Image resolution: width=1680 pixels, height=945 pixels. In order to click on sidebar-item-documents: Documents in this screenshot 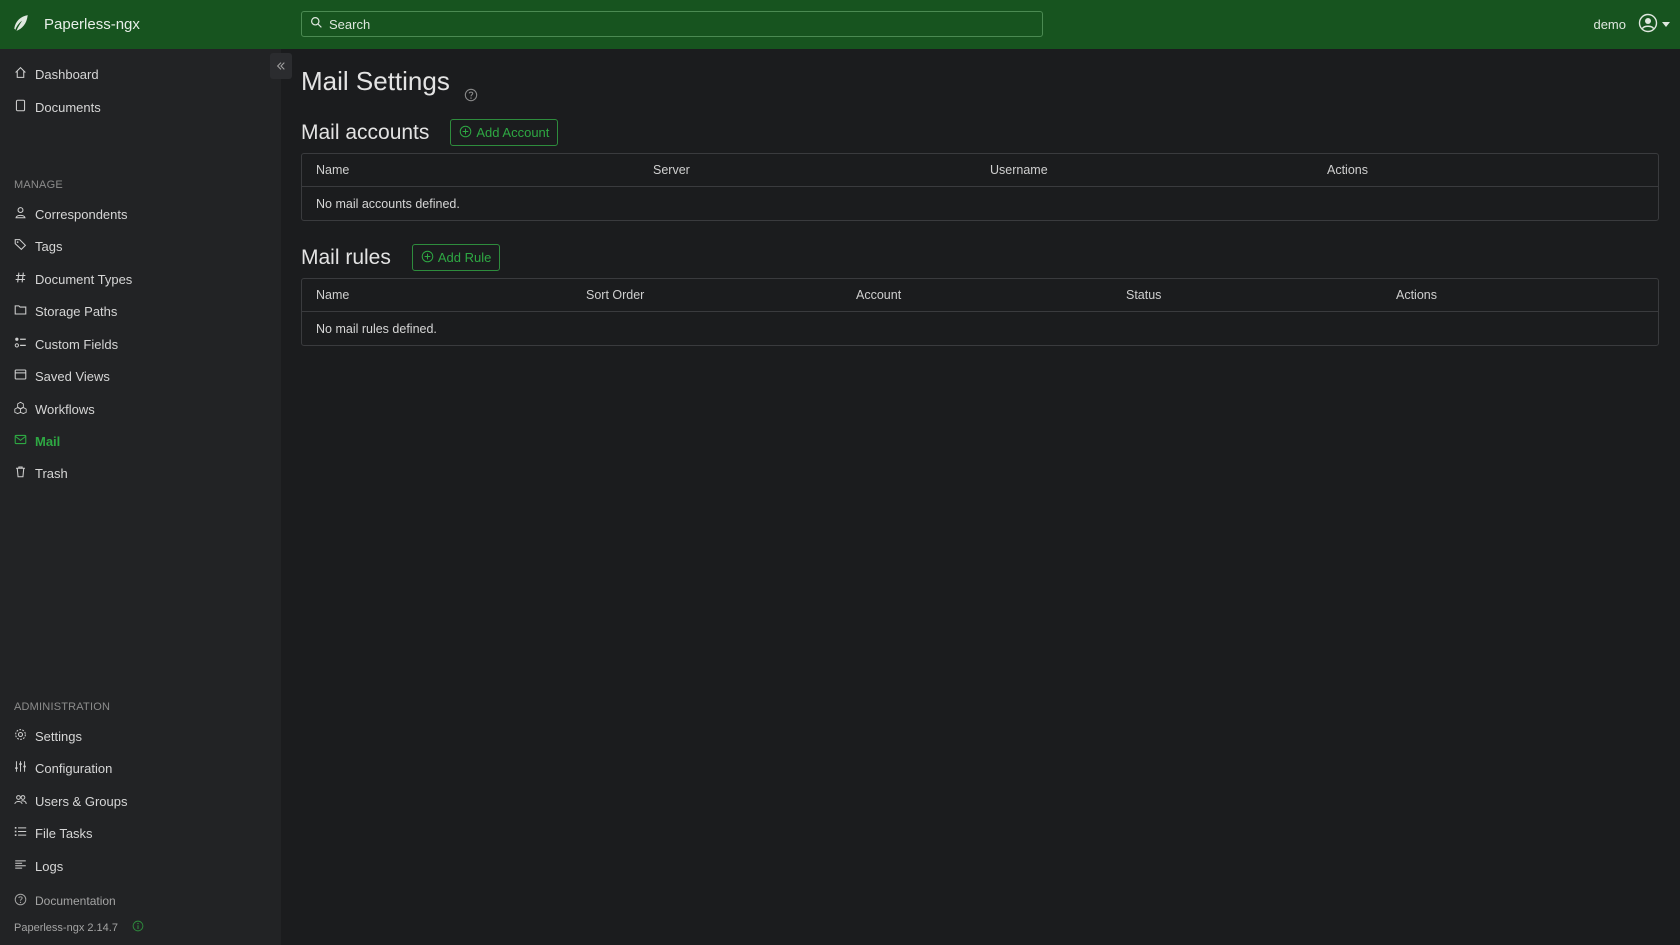, I will do `click(57, 107)`.